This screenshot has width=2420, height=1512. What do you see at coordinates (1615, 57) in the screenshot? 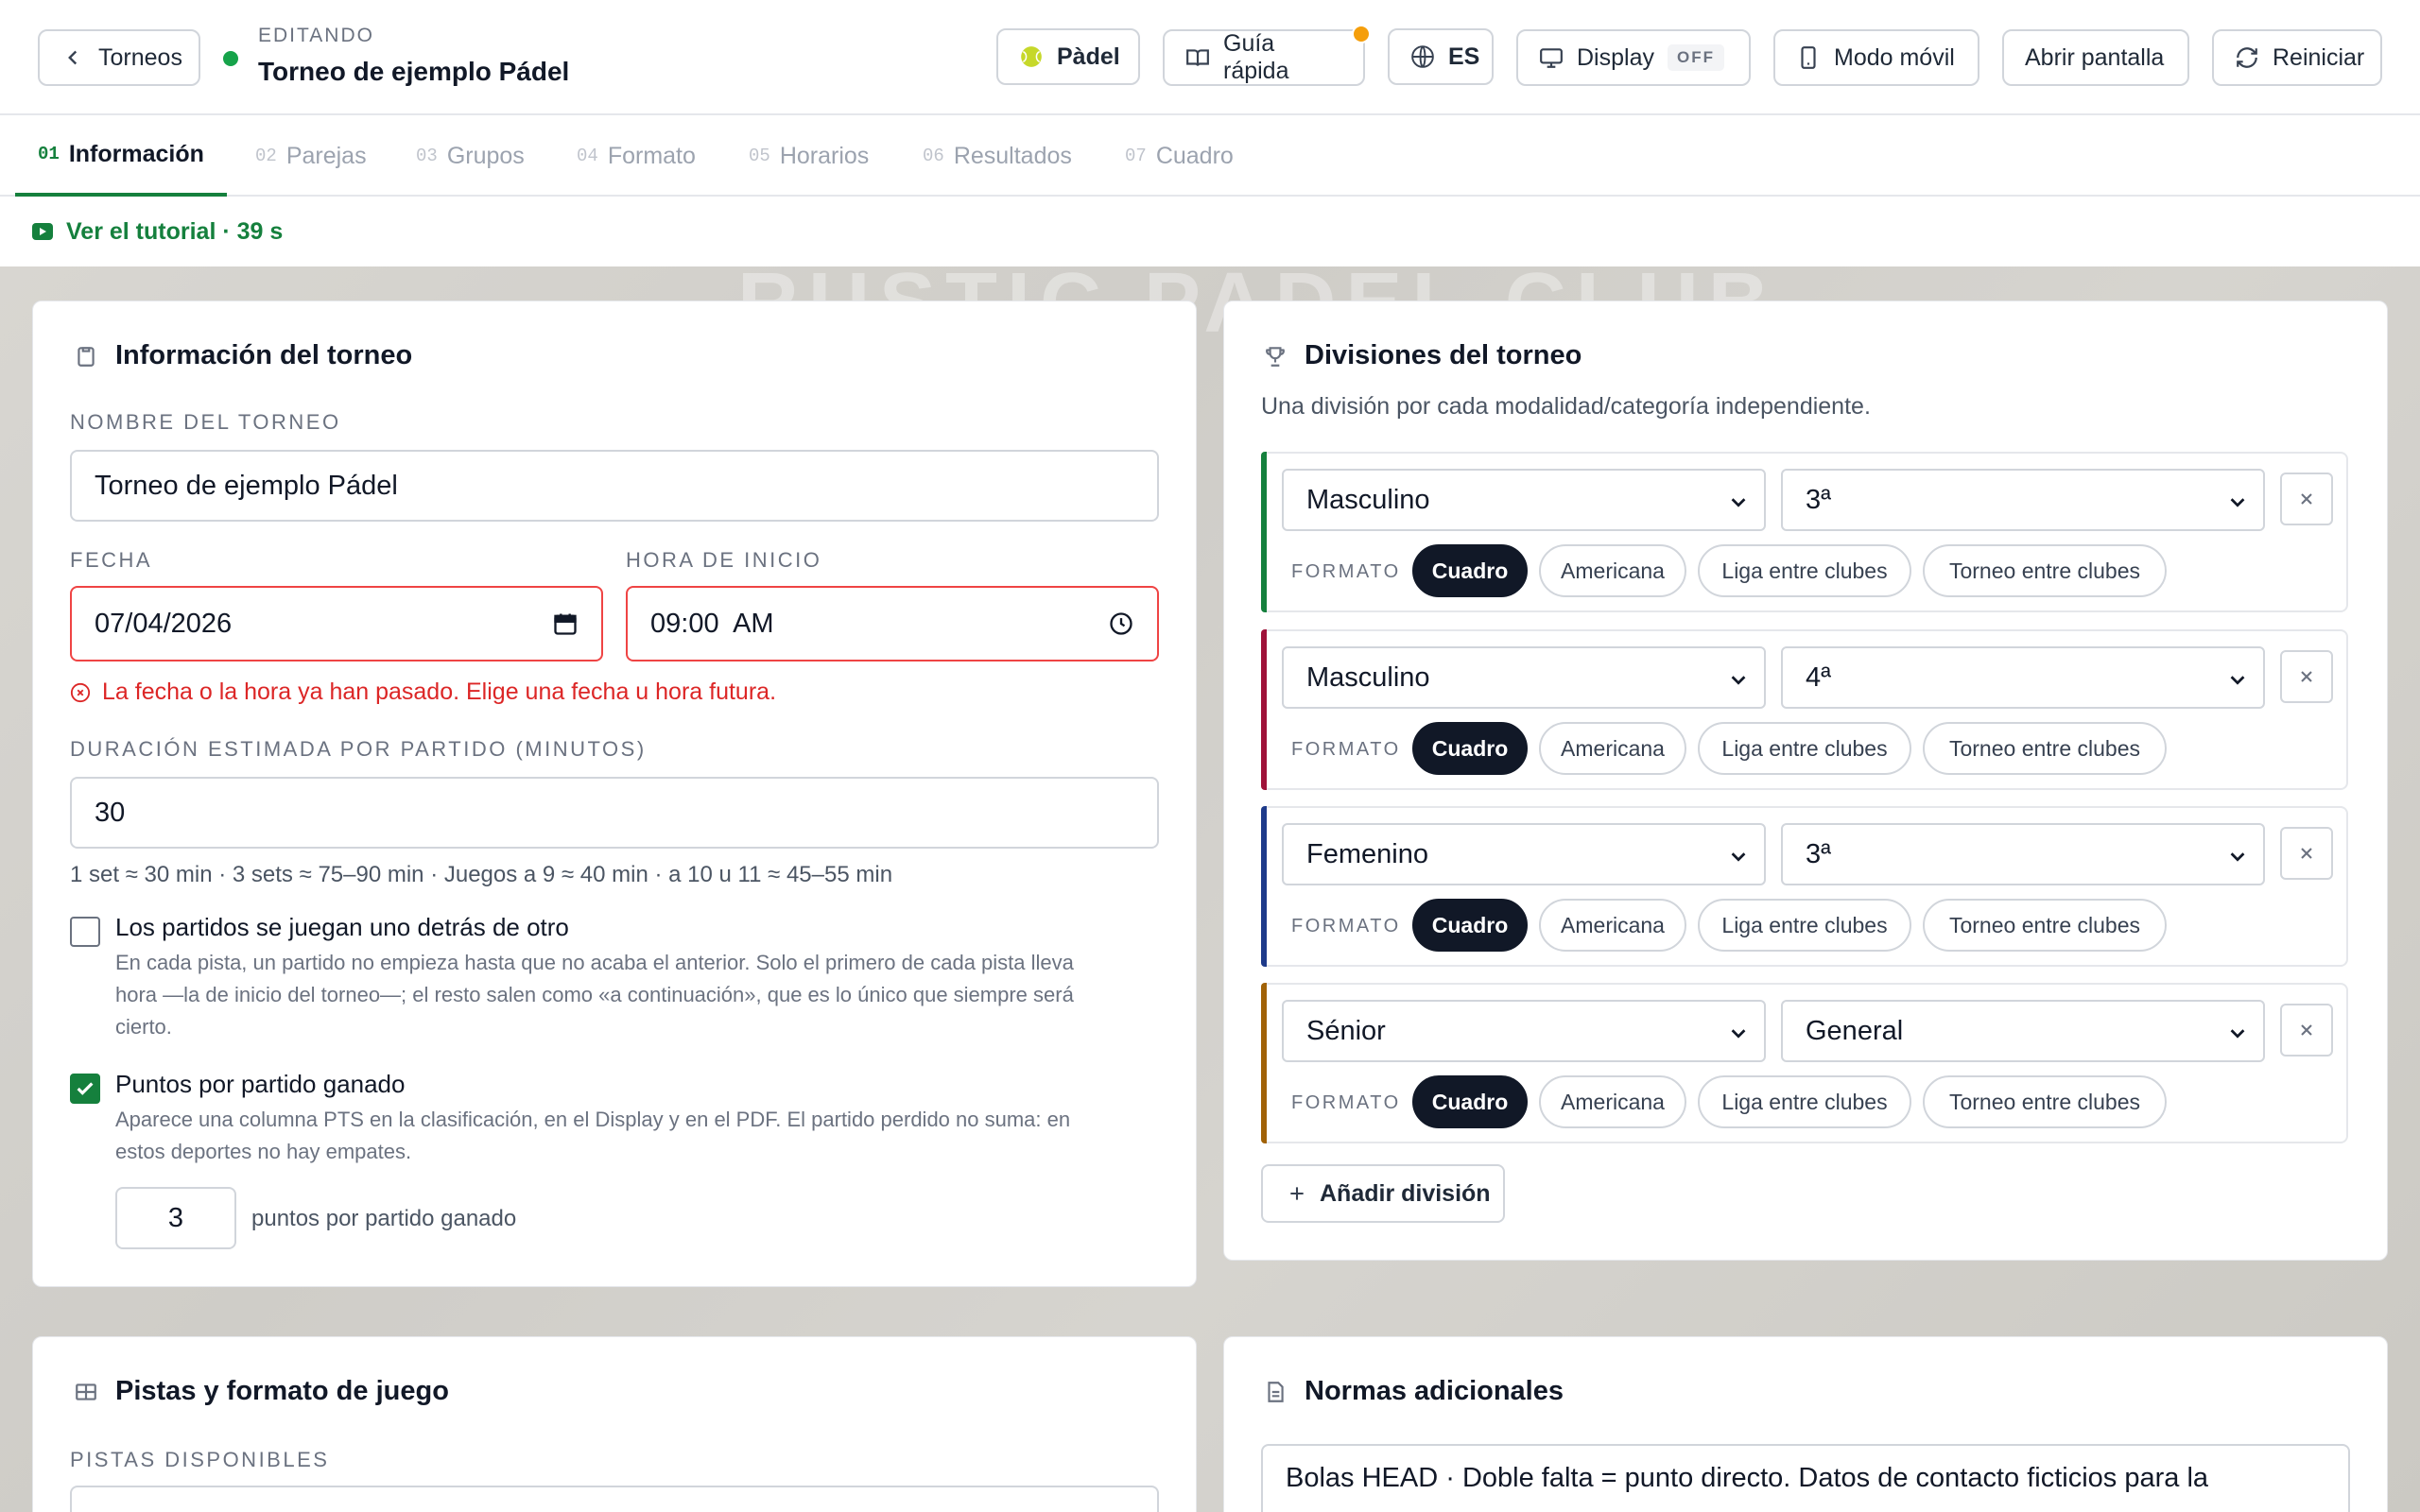
I see `display-label: Display` at bounding box center [1615, 57].